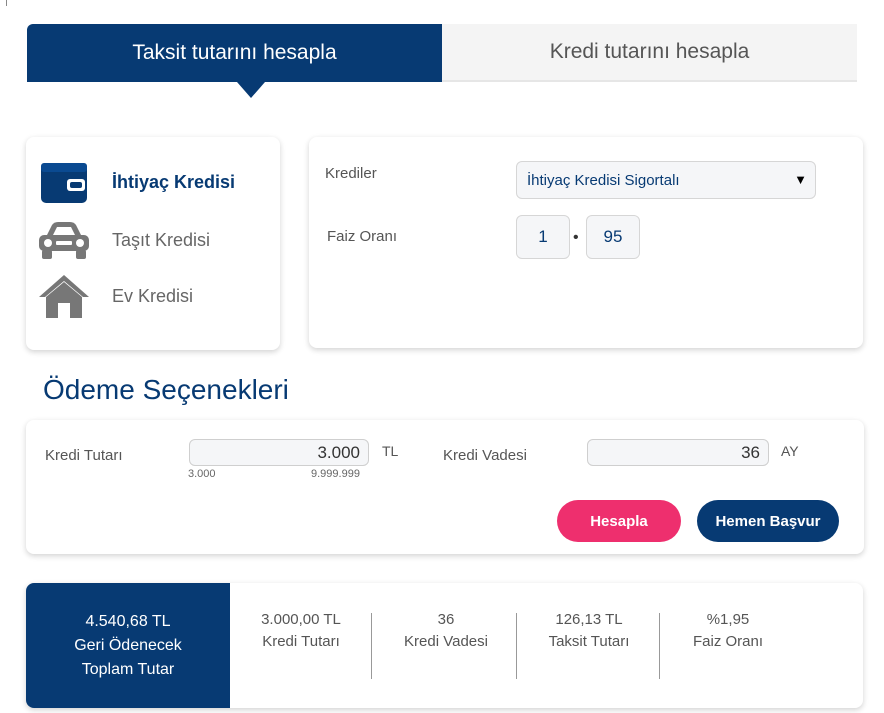 This screenshot has width=884, height=713. Describe the element at coordinates (351, 173) in the screenshot. I see `credits-label: Krediler` at that location.